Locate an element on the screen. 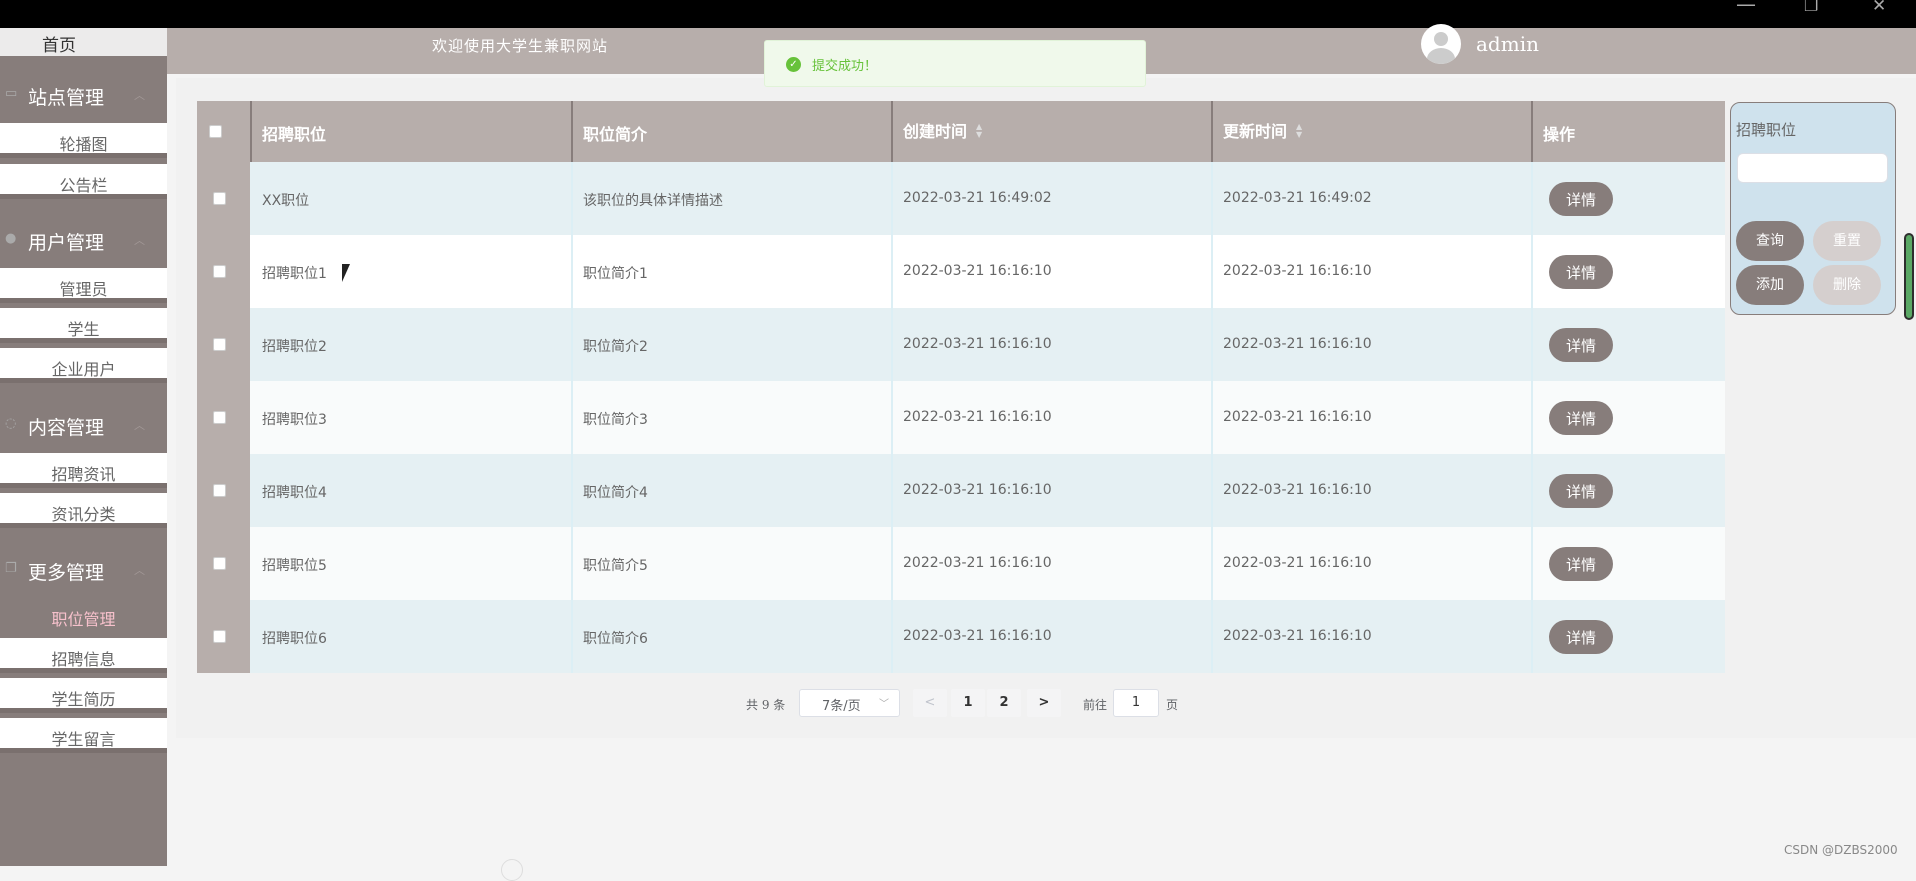 This screenshot has height=881, width=1916. sidebar-item-notice: 公告栏 is located at coordinates (83, 181).